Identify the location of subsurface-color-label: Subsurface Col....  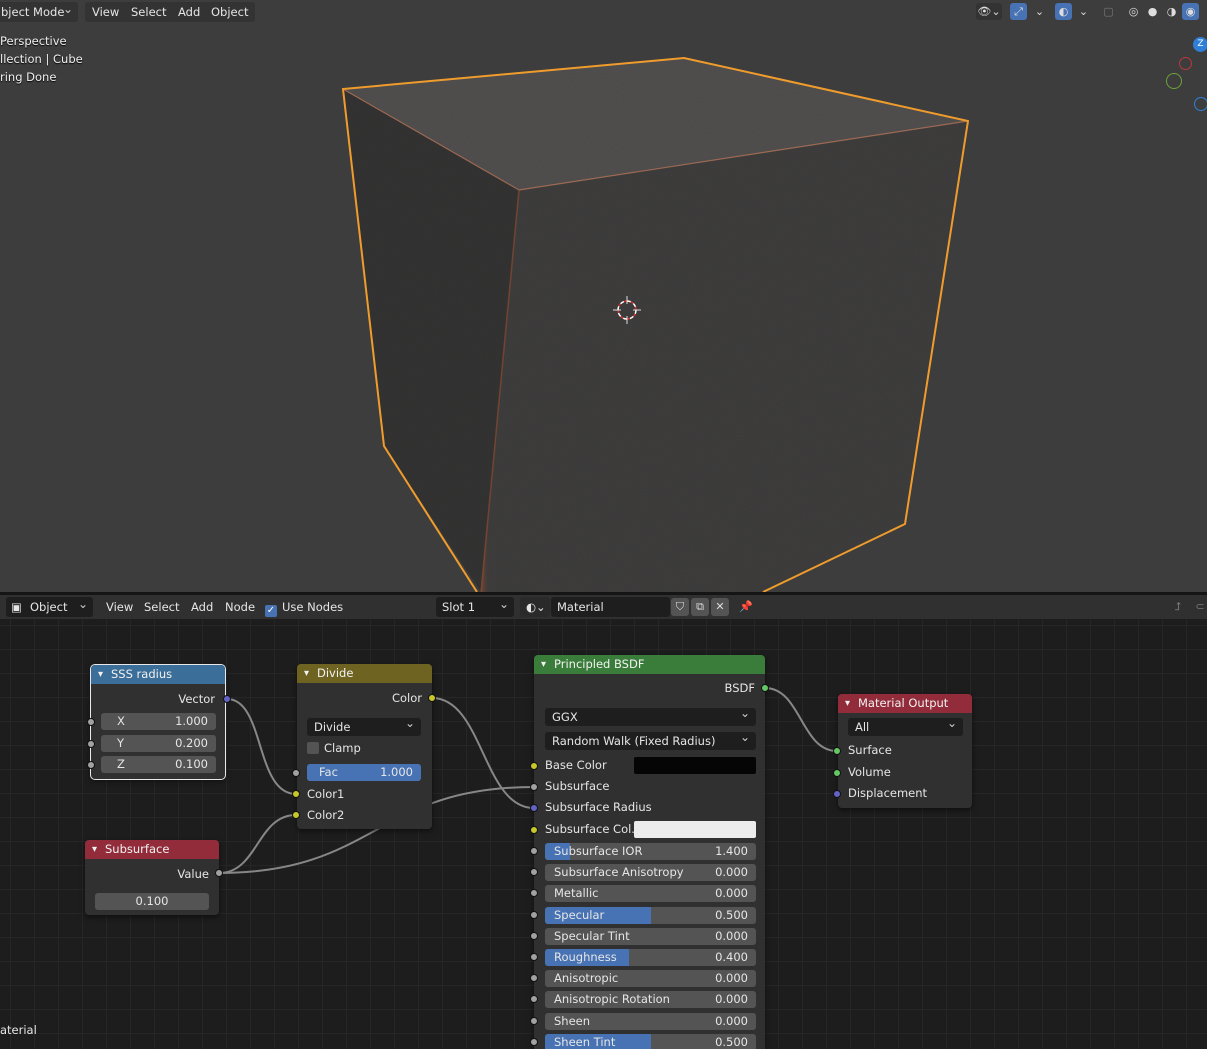
(594, 829).